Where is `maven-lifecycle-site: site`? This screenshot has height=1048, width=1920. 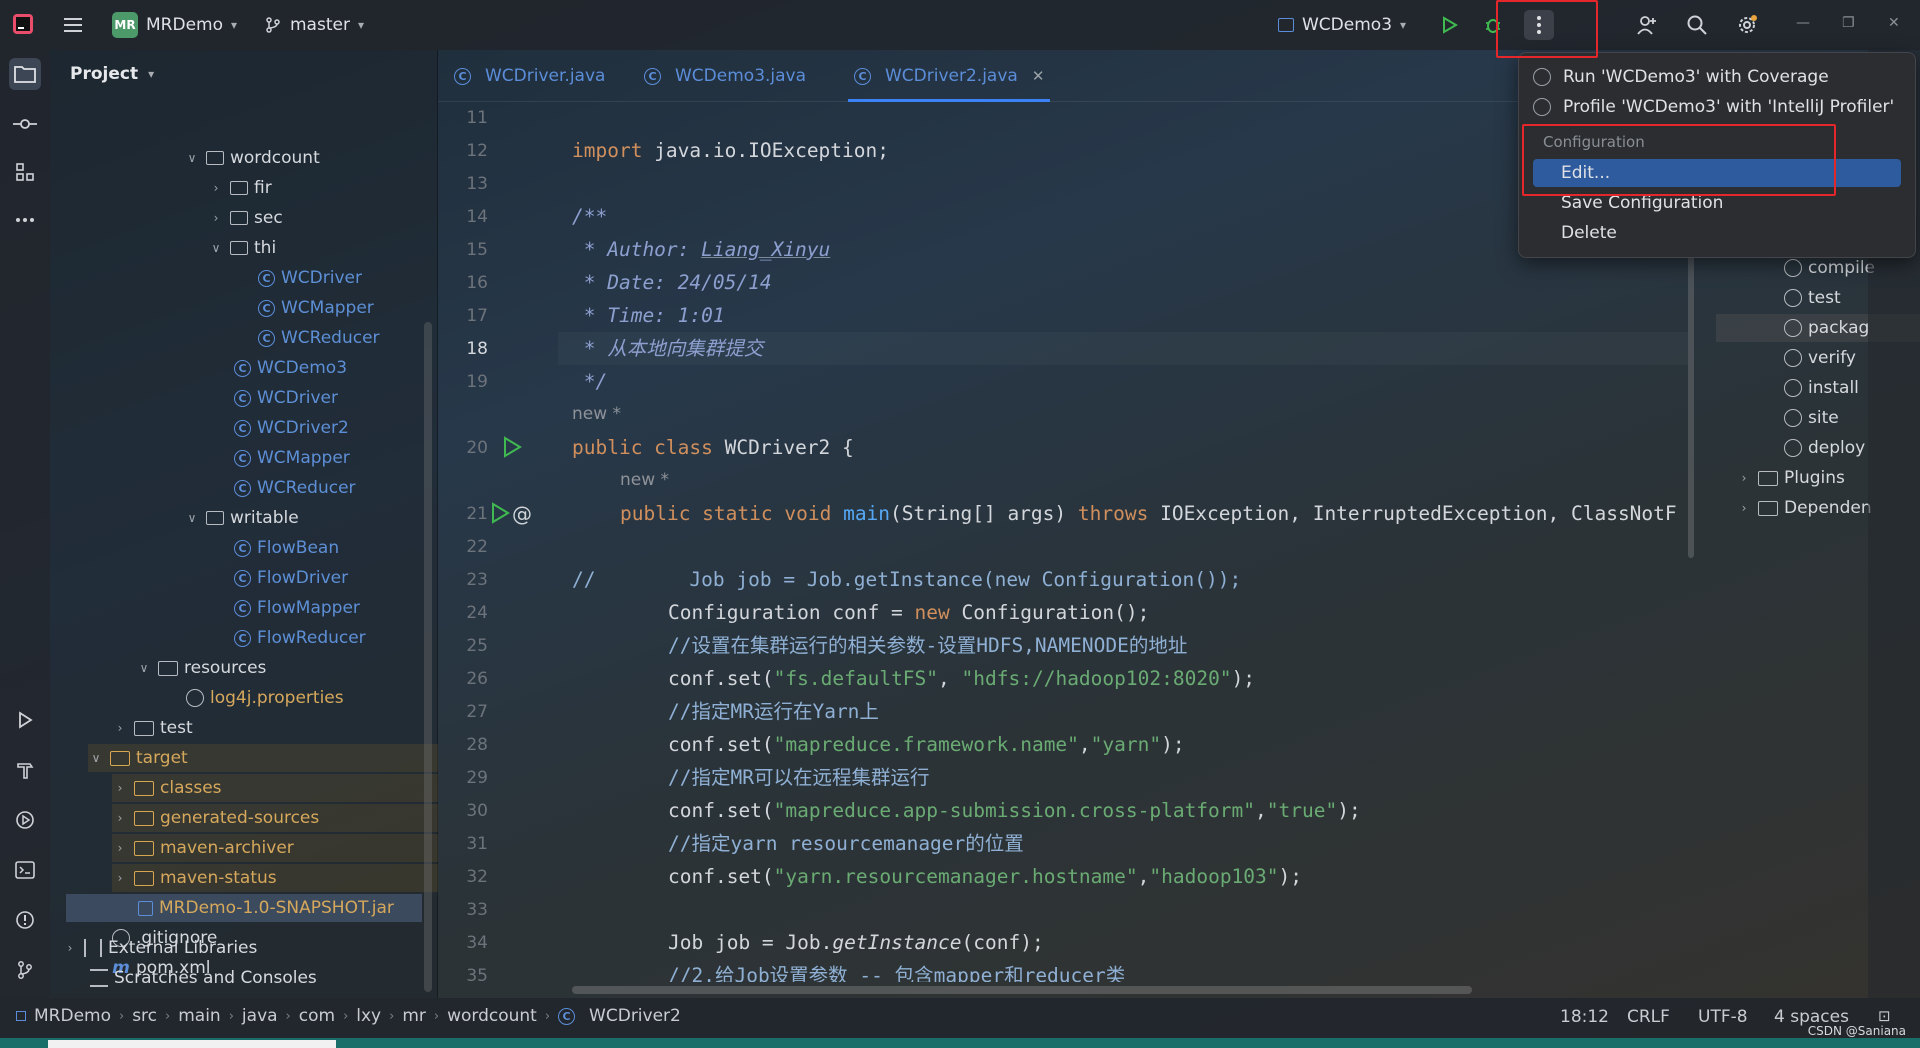
maven-lifecycle-site: site is located at coordinates (1811, 418).